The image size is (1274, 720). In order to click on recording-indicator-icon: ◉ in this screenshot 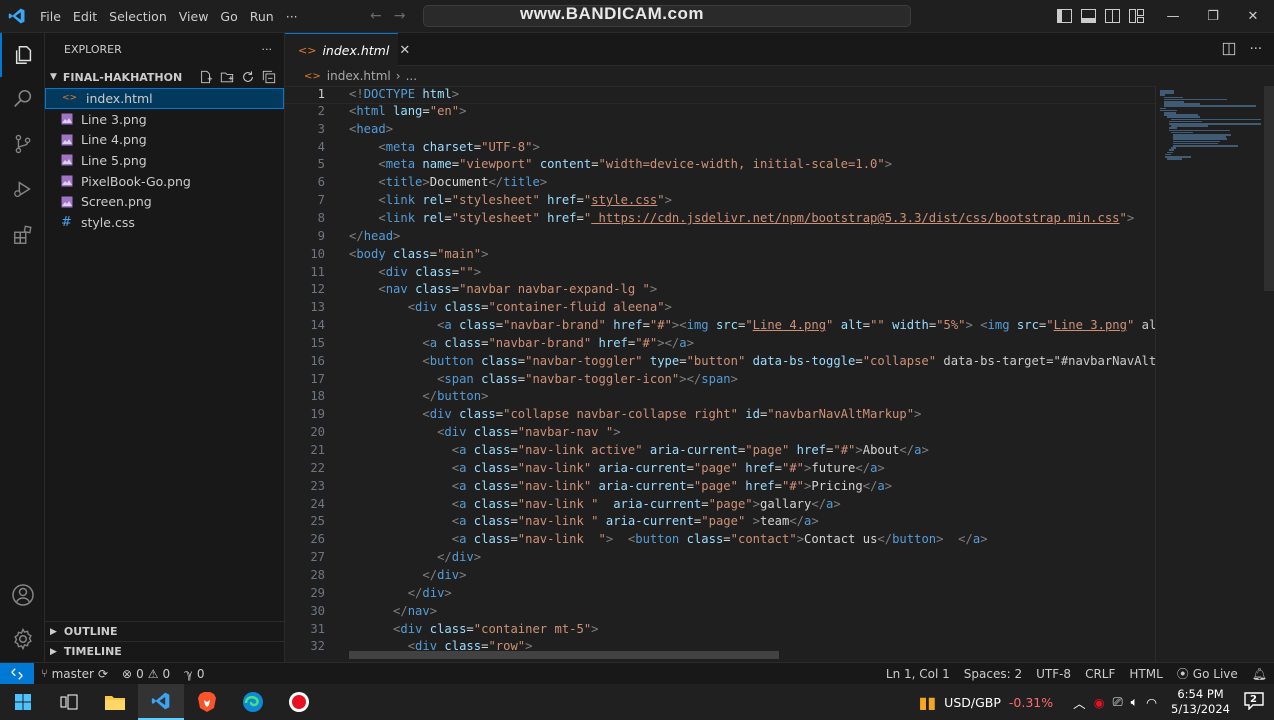, I will do `click(1099, 702)`.